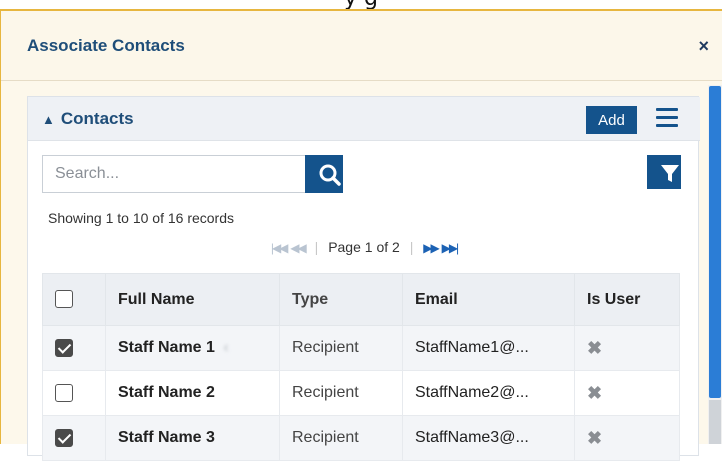  What do you see at coordinates (670, 173) in the screenshot?
I see `filter-icon` at bounding box center [670, 173].